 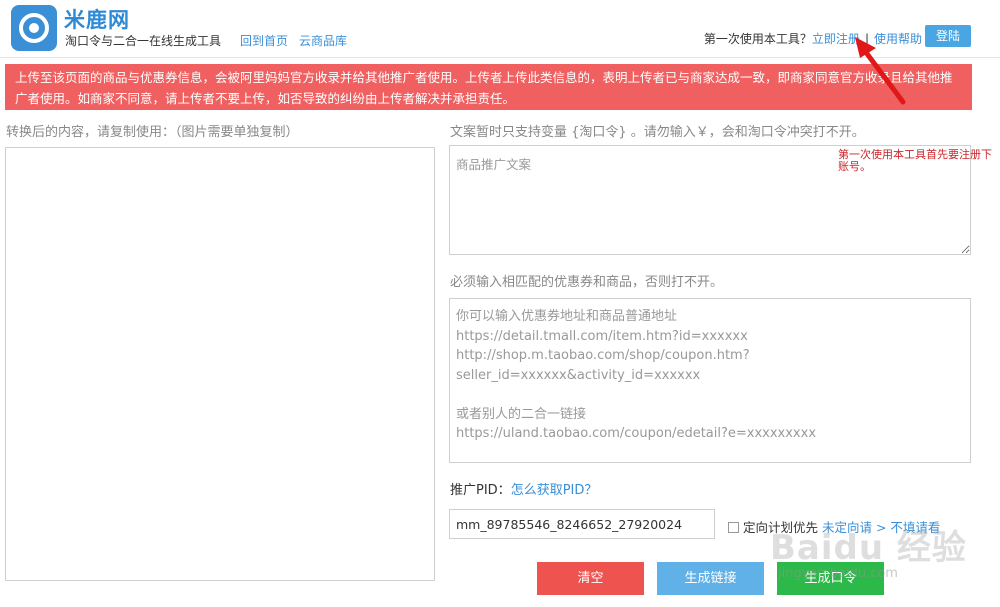 What do you see at coordinates (868, 548) in the screenshot?
I see `watermark-logo: Baidu 经验` at bounding box center [868, 548].